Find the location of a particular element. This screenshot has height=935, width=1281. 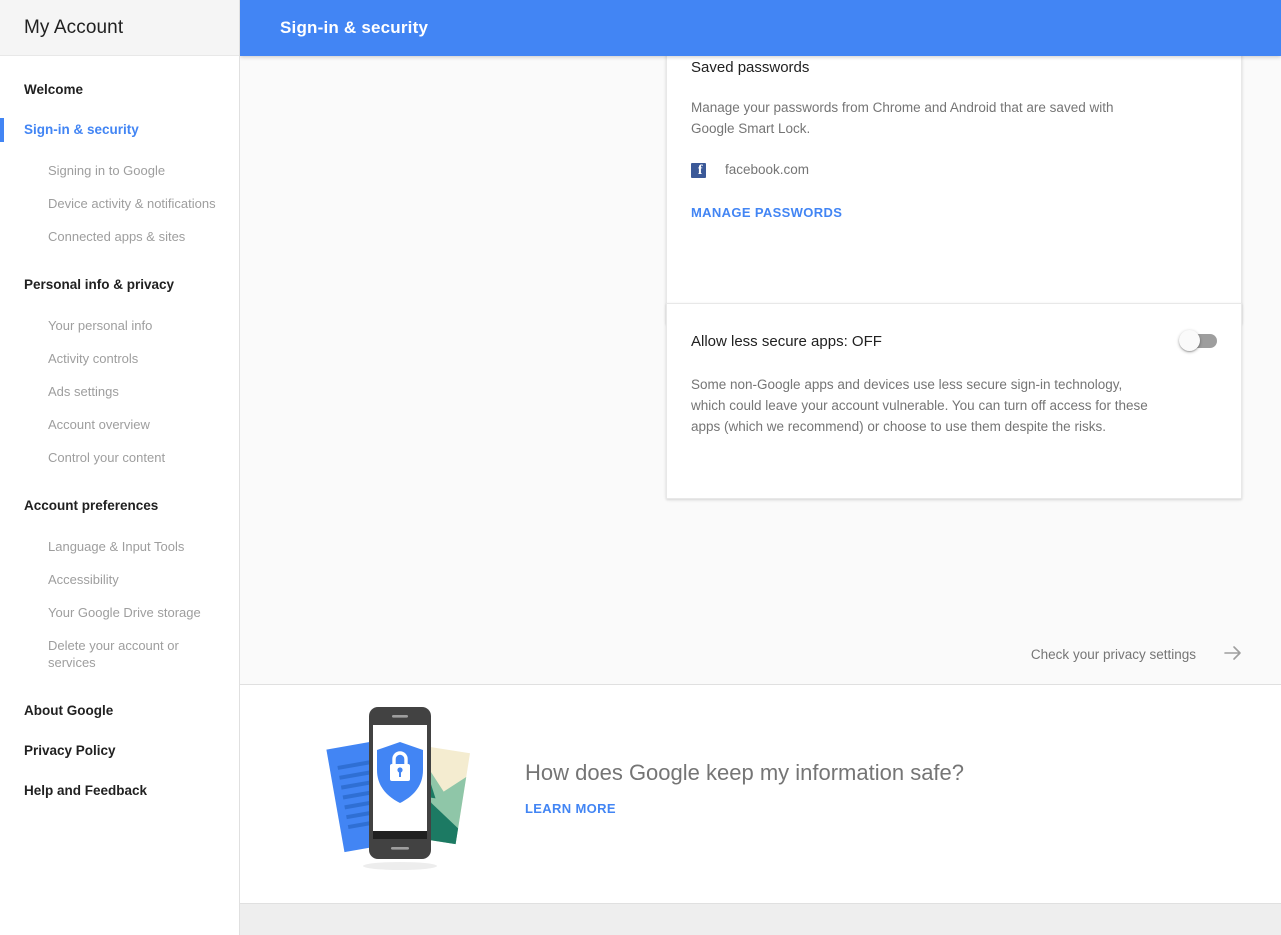

sidebar-item-delete-your-account-or-services: Delete your account or services is located at coordinates (119, 654).